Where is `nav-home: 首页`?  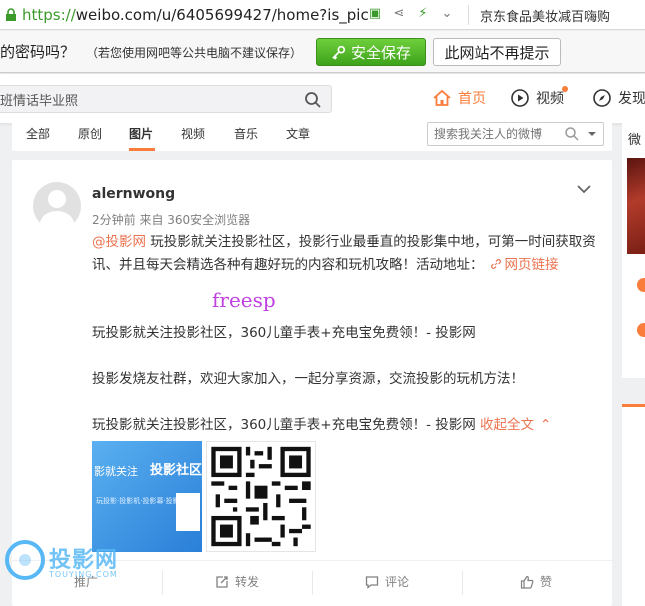
nav-home: 首页 is located at coordinates (459, 98).